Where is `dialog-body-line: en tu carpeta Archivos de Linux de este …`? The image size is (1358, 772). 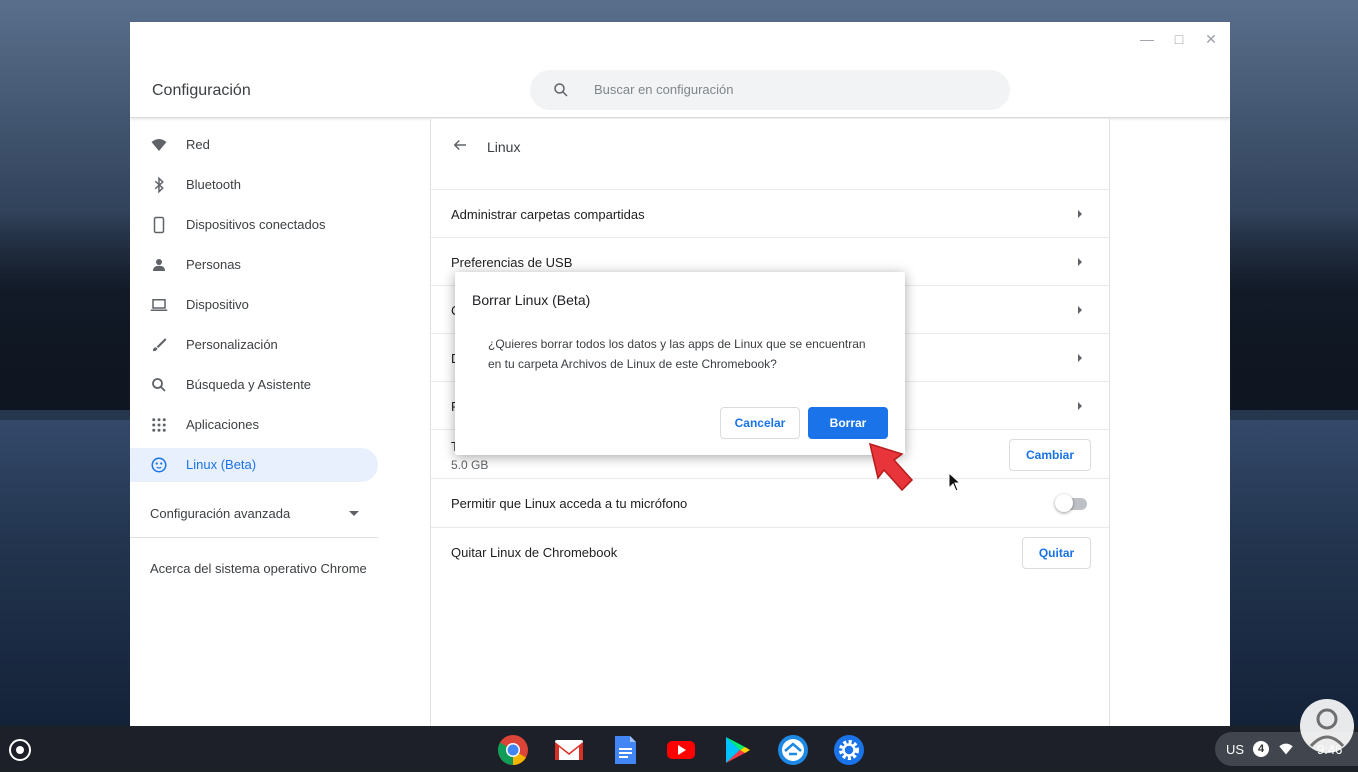 dialog-body-line: en tu carpeta Archivos de Linux de este … is located at coordinates (632, 364).